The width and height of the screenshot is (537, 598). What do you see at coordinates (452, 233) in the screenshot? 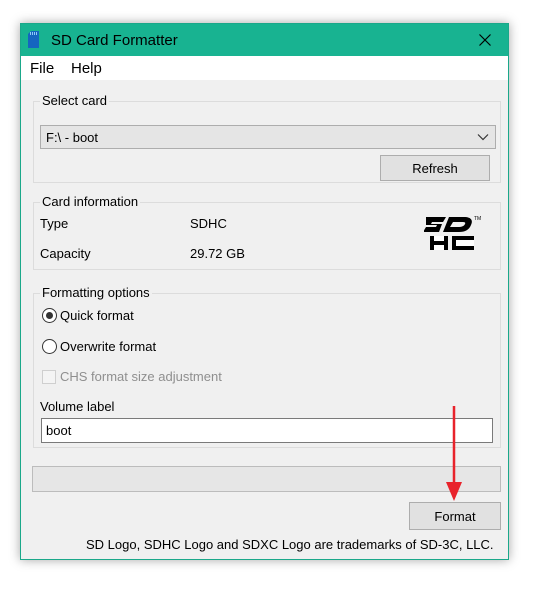
I see `sdhc-logo: TM` at bounding box center [452, 233].